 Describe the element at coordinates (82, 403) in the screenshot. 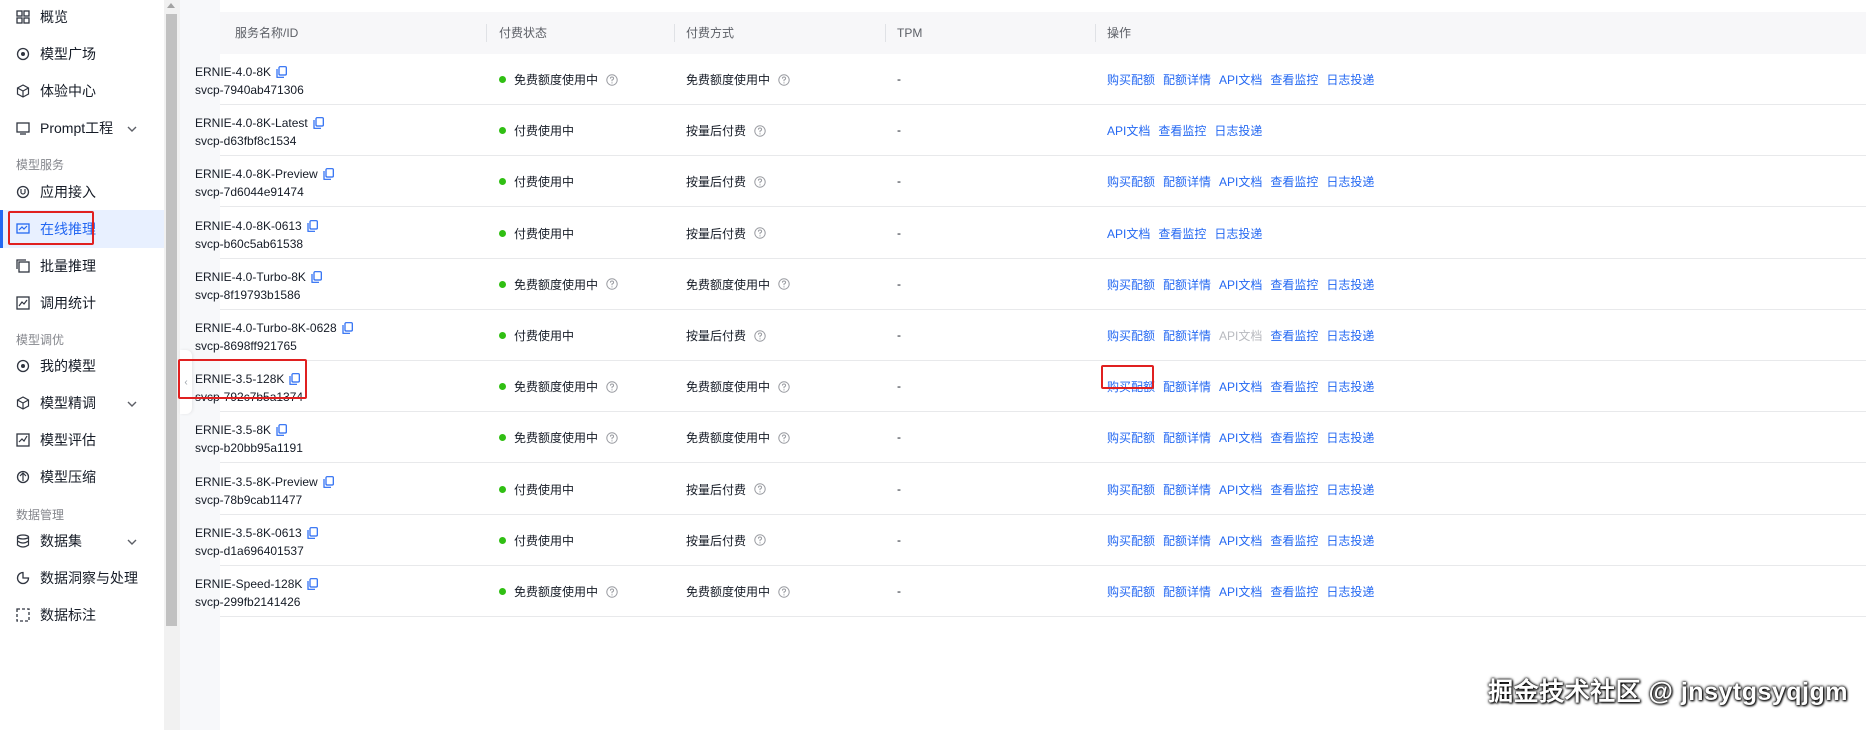

I see `sidebar-item-fine-tune: 模型精调` at that location.